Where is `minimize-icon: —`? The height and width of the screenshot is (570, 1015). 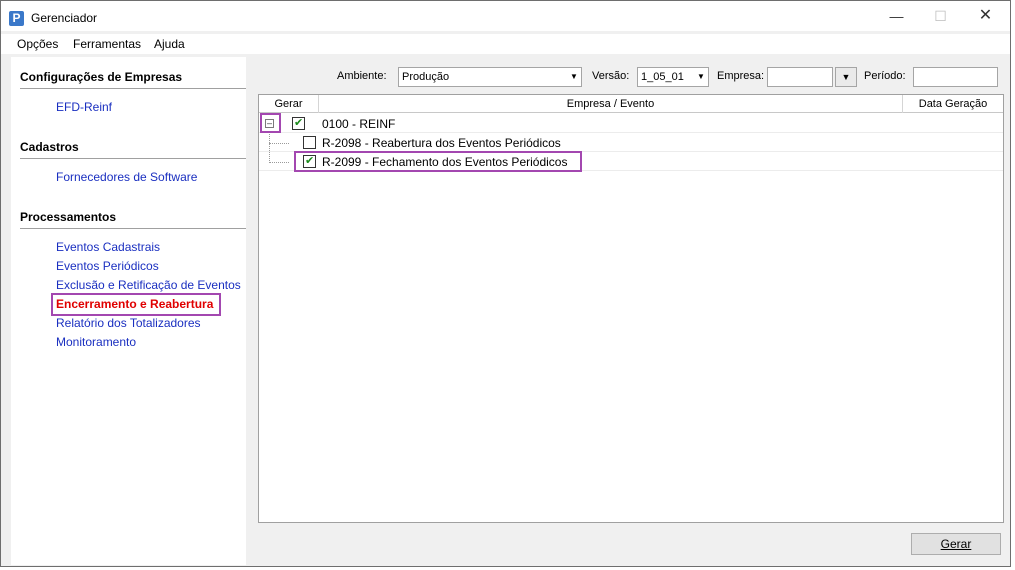
minimize-icon: — is located at coordinates (896, 16).